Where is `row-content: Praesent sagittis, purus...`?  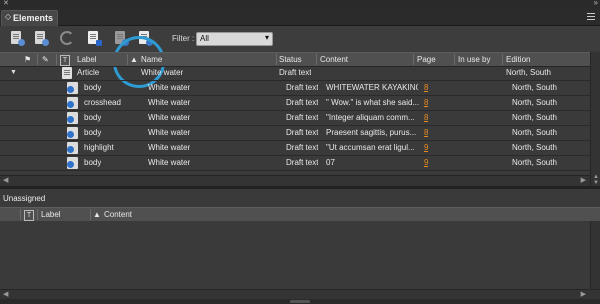
row-content: Praesent sagittis, purus... is located at coordinates (371, 132).